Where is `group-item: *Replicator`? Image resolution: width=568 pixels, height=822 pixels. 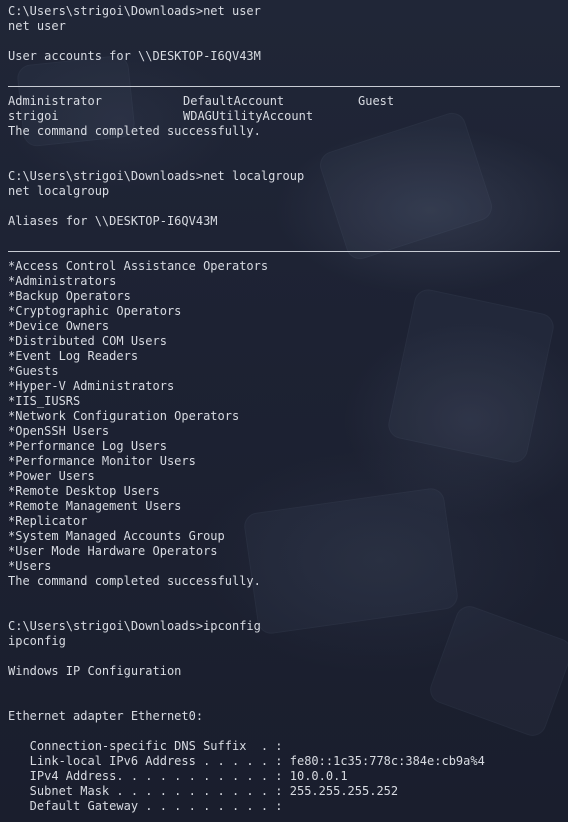
group-item: *Replicator is located at coordinates (48, 521).